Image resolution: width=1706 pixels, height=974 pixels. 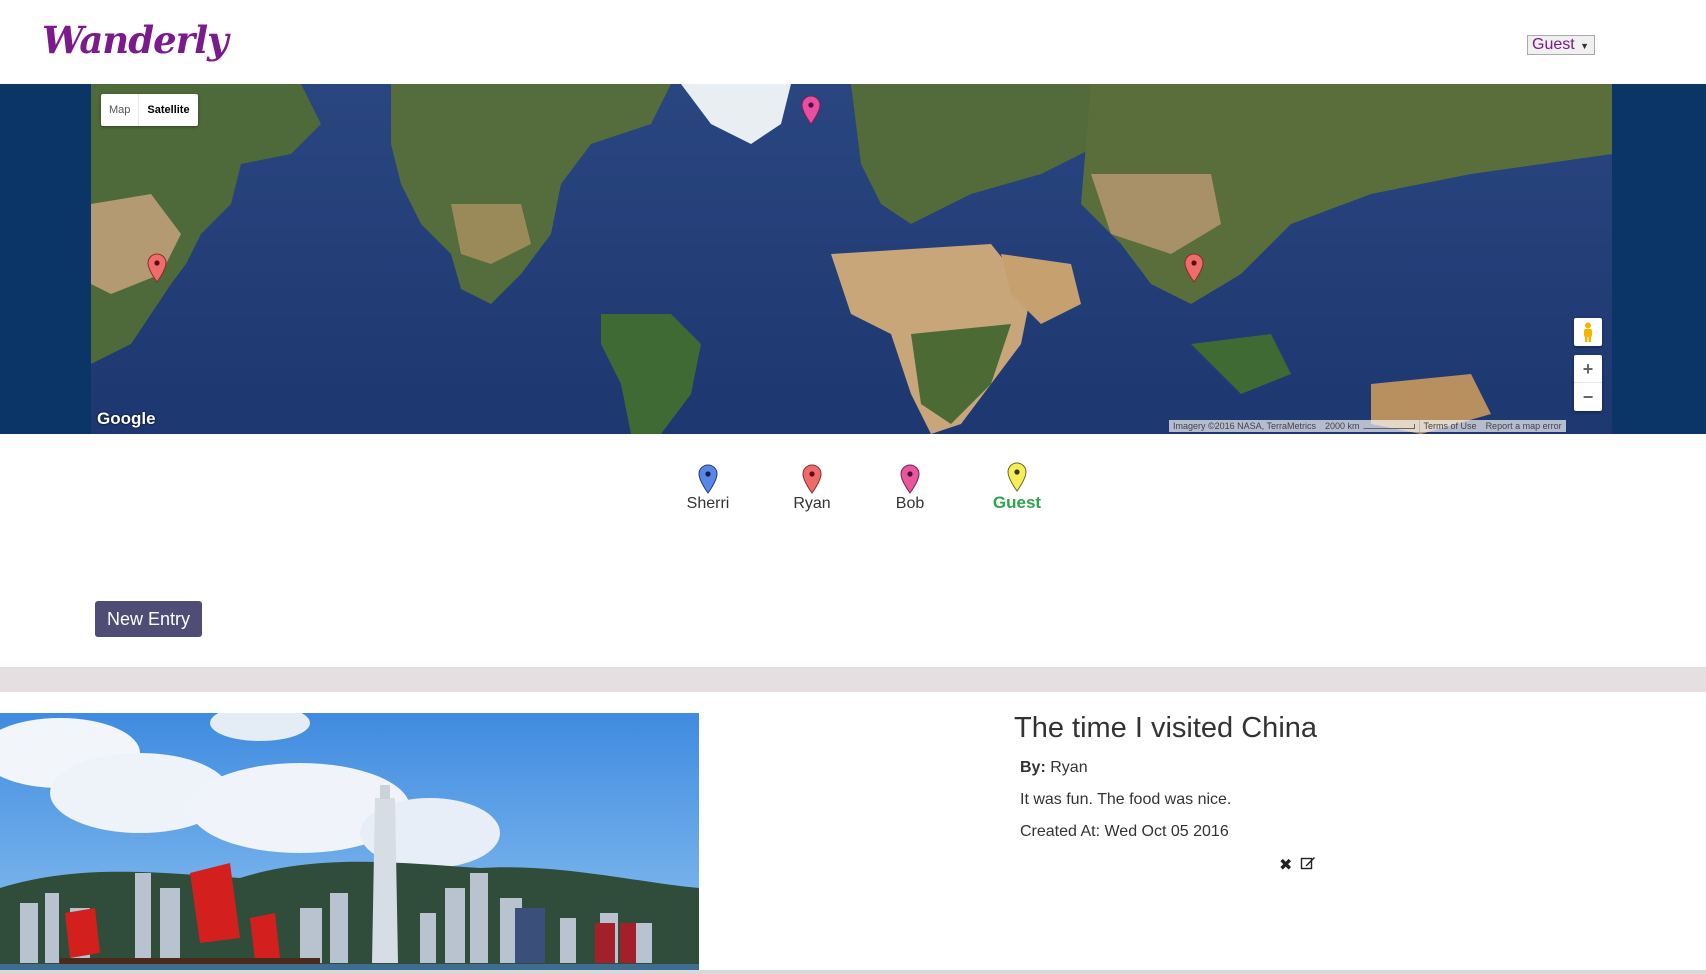 What do you see at coordinates (1588, 397) in the screenshot?
I see `zoom-out-button: −` at bounding box center [1588, 397].